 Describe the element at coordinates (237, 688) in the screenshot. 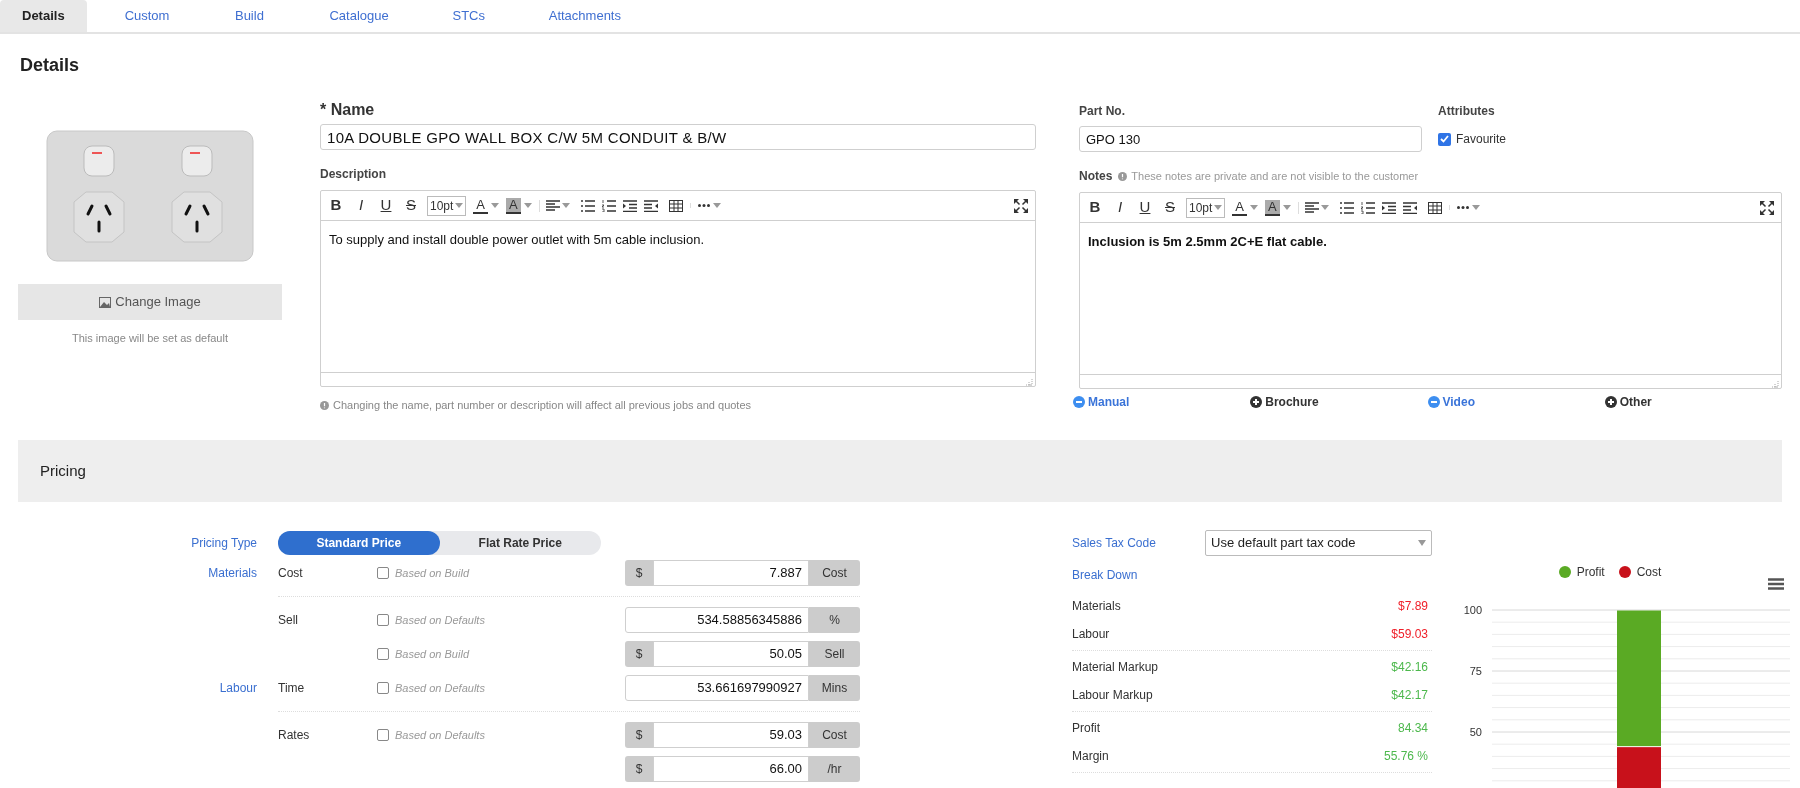

I see `group-label: Labour` at that location.